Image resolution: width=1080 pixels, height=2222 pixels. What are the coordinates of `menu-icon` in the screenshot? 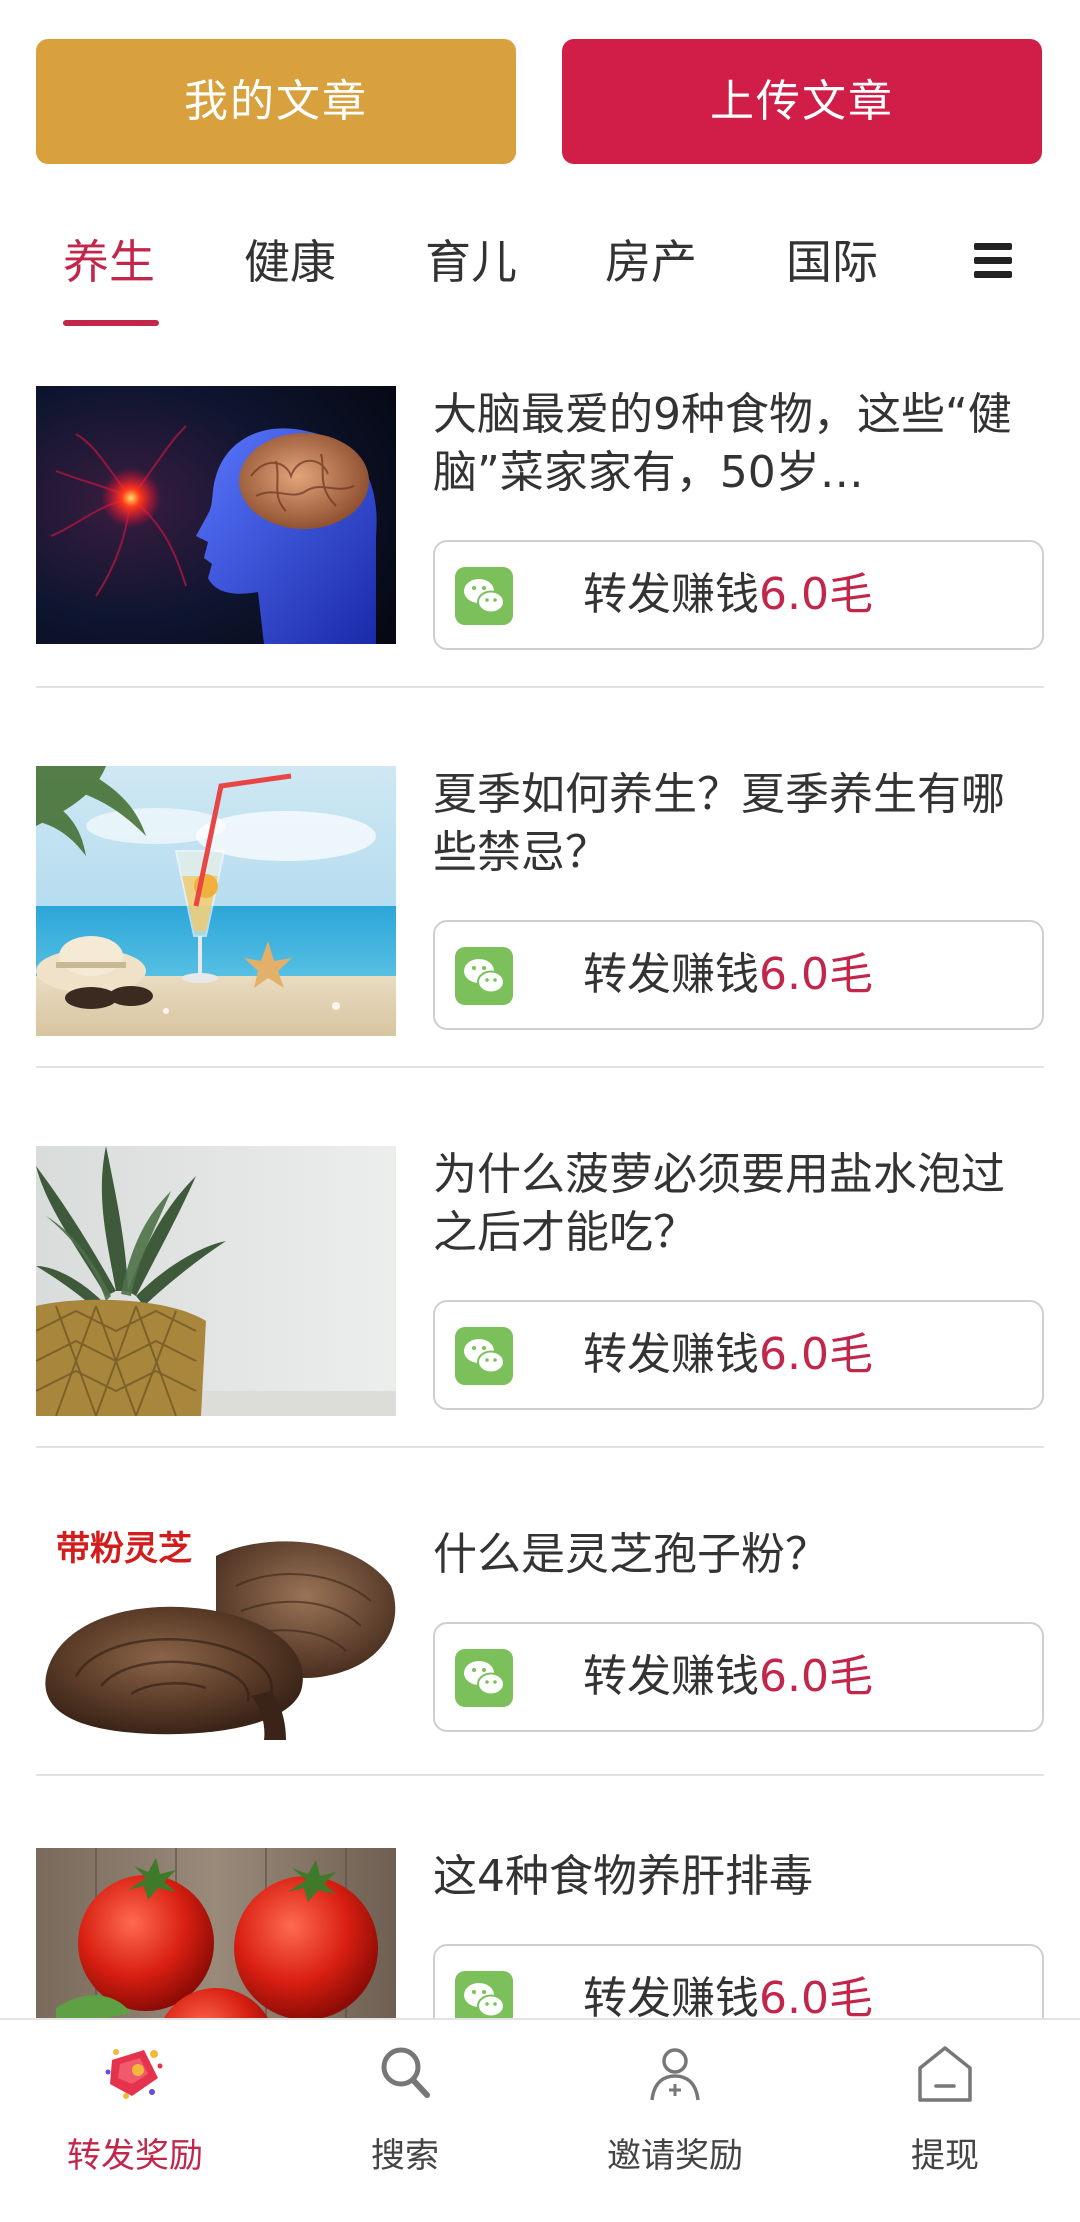 It's located at (993, 261).